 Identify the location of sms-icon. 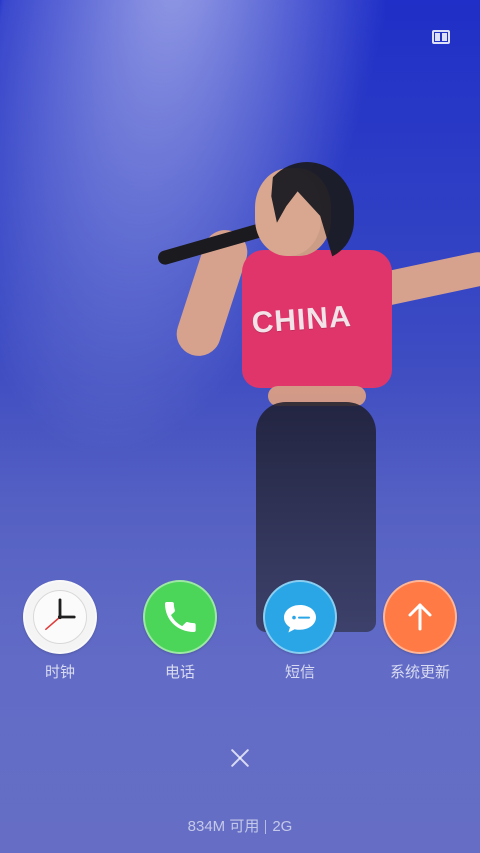
(300, 617).